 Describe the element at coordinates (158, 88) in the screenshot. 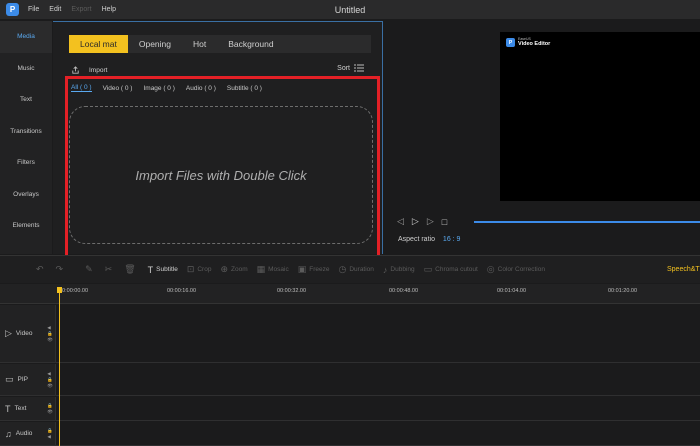

I see `filter-image: Image ( 0 )` at that location.